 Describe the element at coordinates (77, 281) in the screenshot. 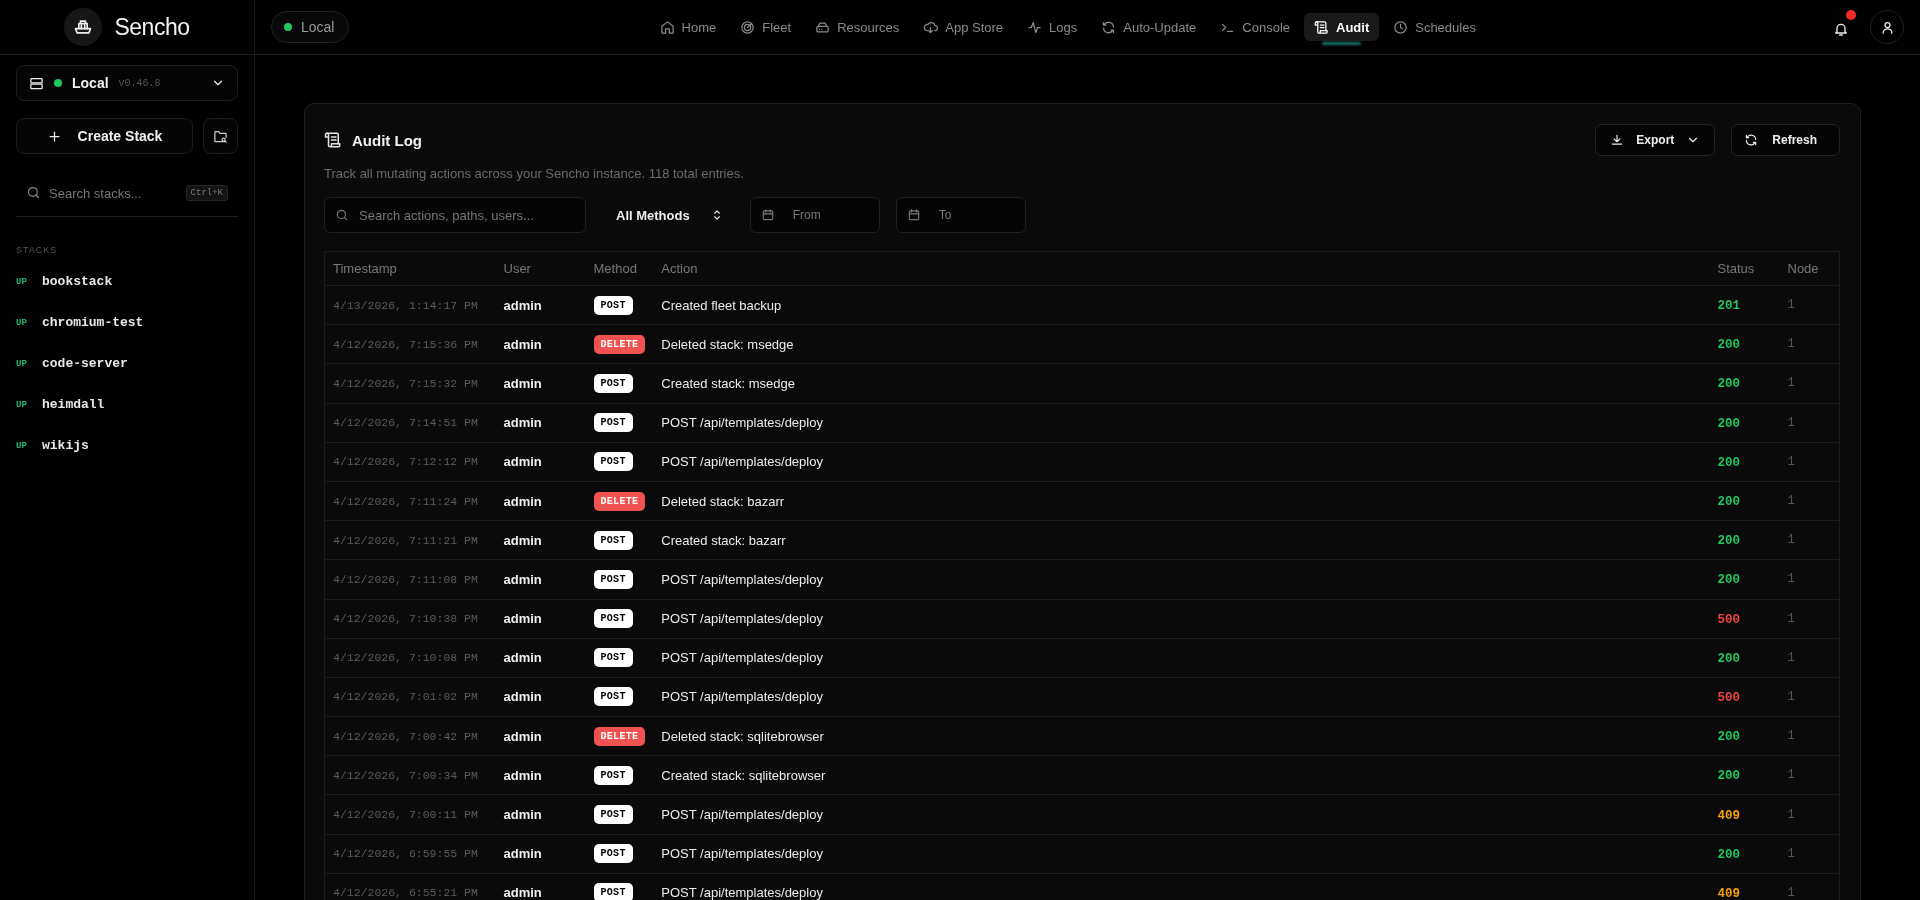

I see `stack-link: bookstack` at that location.